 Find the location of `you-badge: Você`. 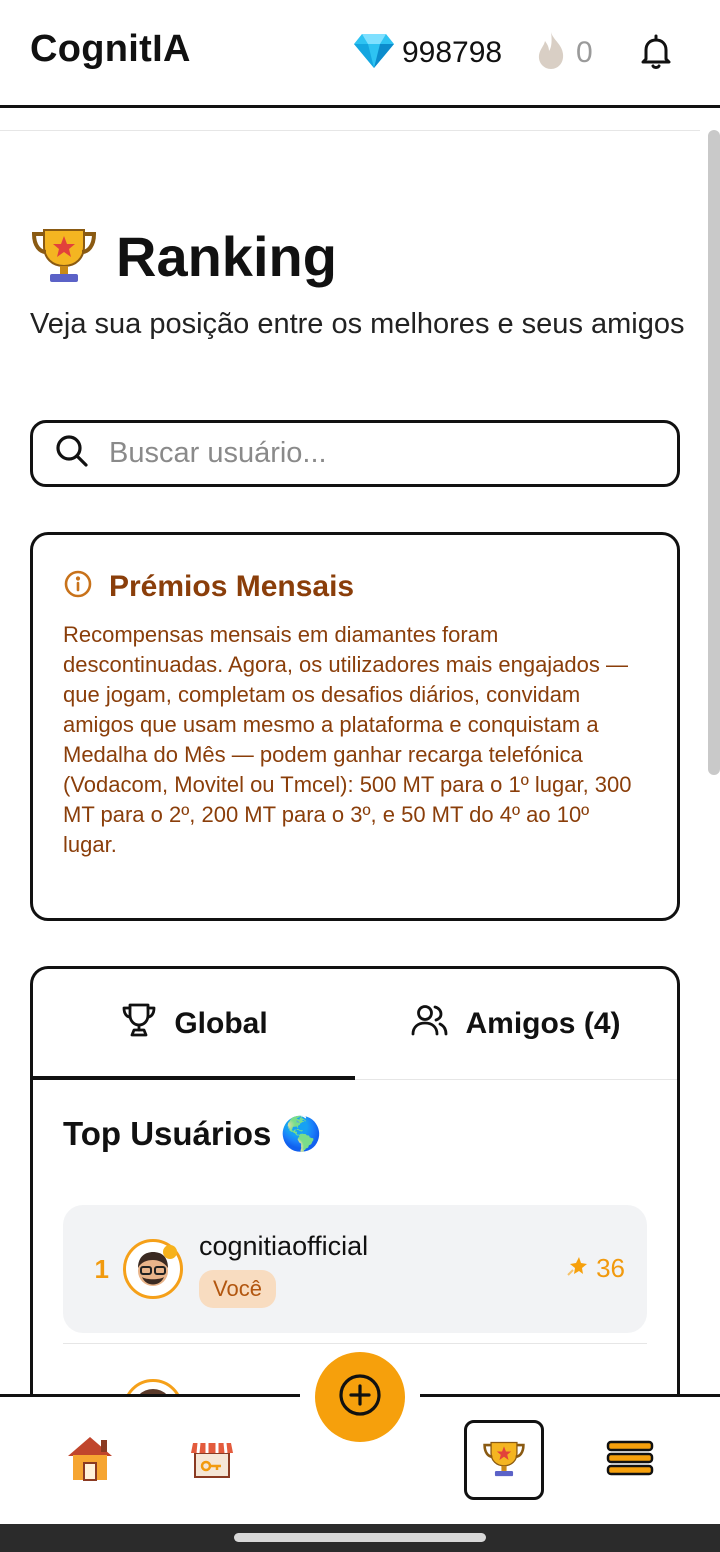

you-badge: Você is located at coordinates (237, 1288).